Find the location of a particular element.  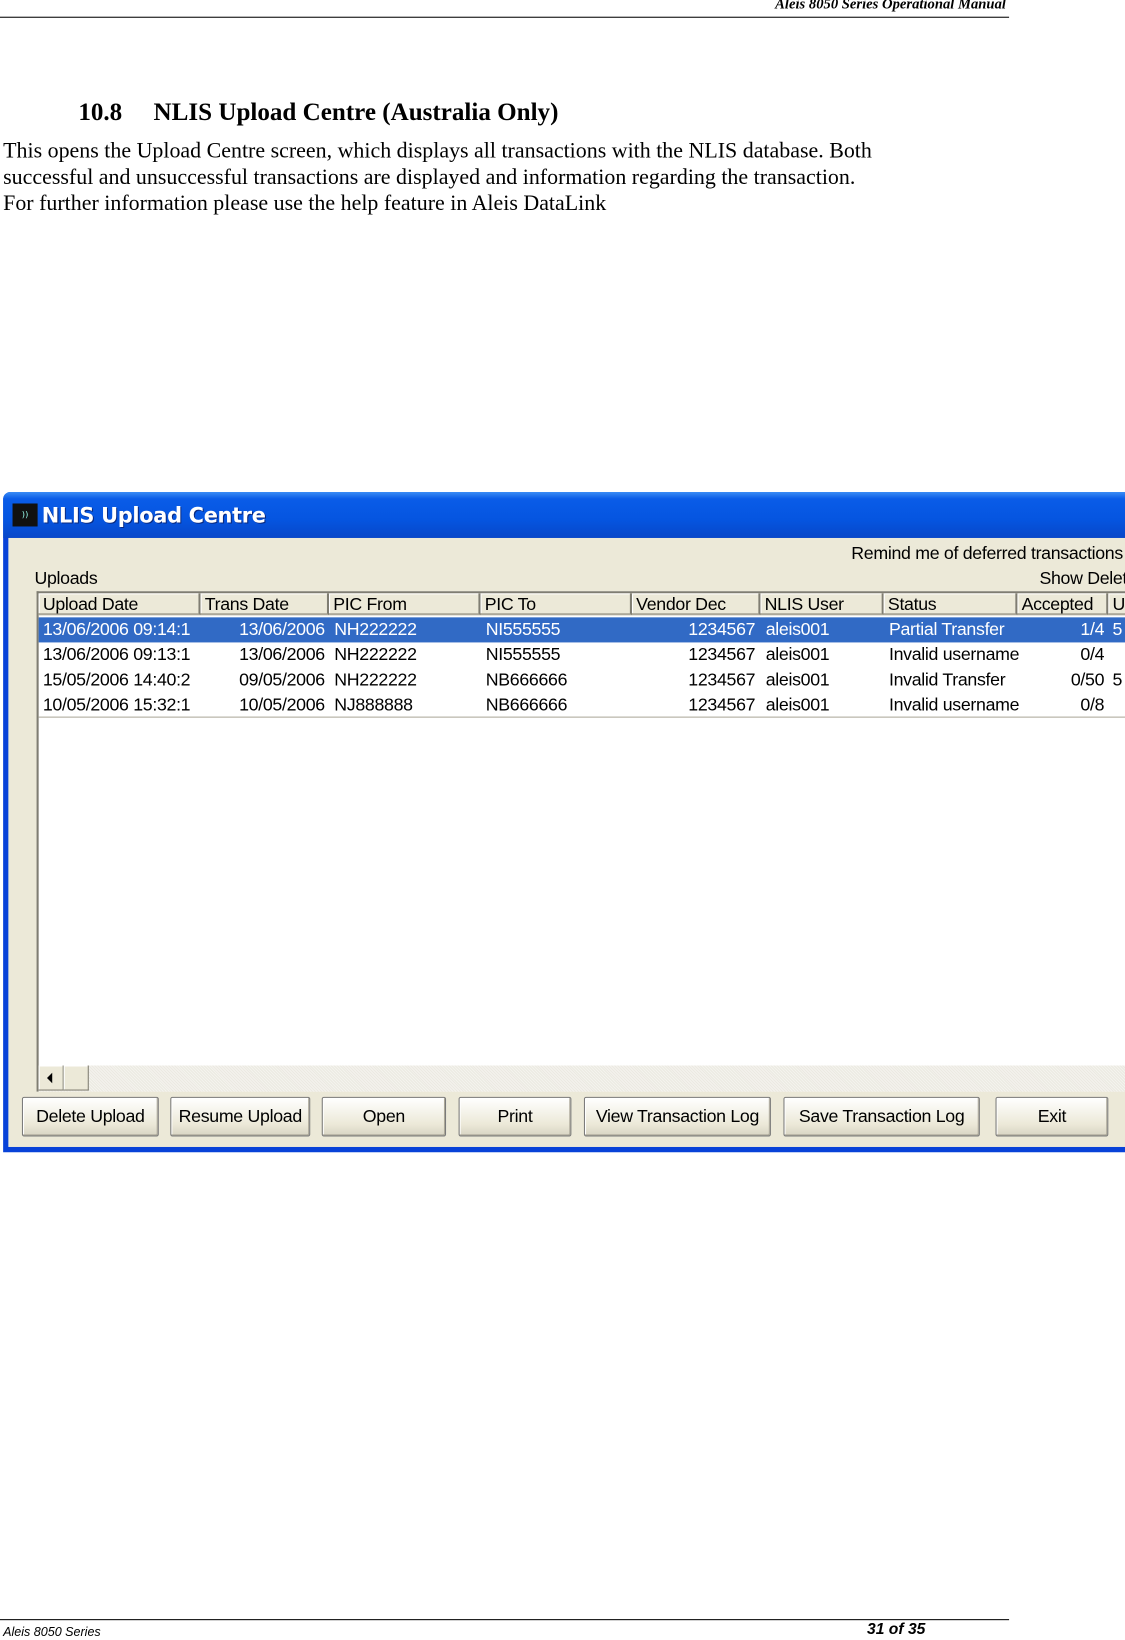

footer-page-number: 31 of 35 is located at coordinates (896, 1629).